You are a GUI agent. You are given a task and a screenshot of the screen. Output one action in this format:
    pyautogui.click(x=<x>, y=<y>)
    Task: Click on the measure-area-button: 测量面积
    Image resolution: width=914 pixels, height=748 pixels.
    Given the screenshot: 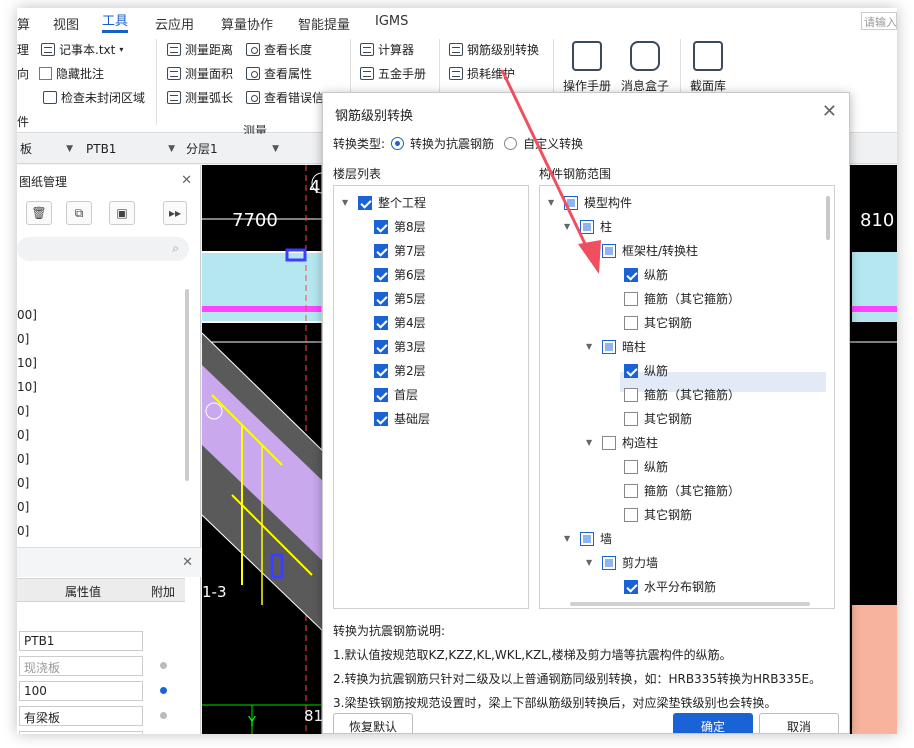 What is the action you would take?
    pyautogui.click(x=200, y=73)
    